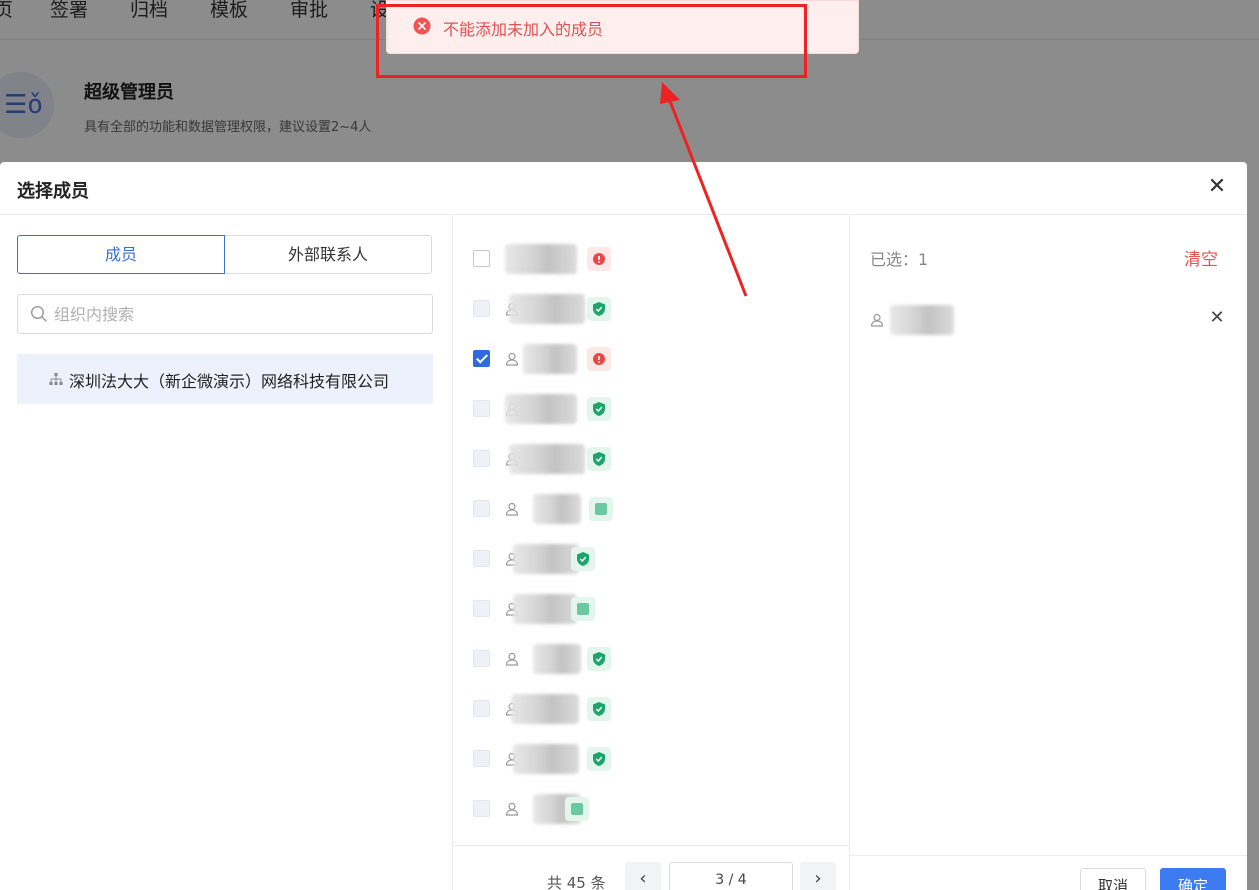 The image size is (1259, 890). Describe the element at coordinates (1048, 872) in the screenshot. I see `modal-footer: 取消 确定` at that location.